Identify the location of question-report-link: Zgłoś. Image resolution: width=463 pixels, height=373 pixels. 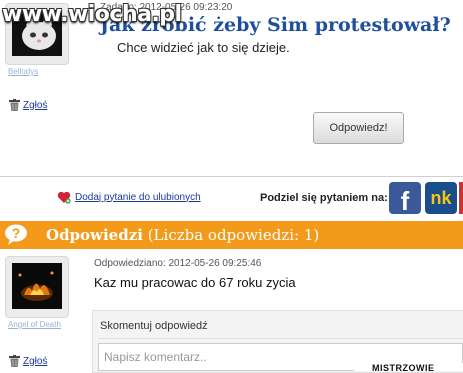
(28, 105).